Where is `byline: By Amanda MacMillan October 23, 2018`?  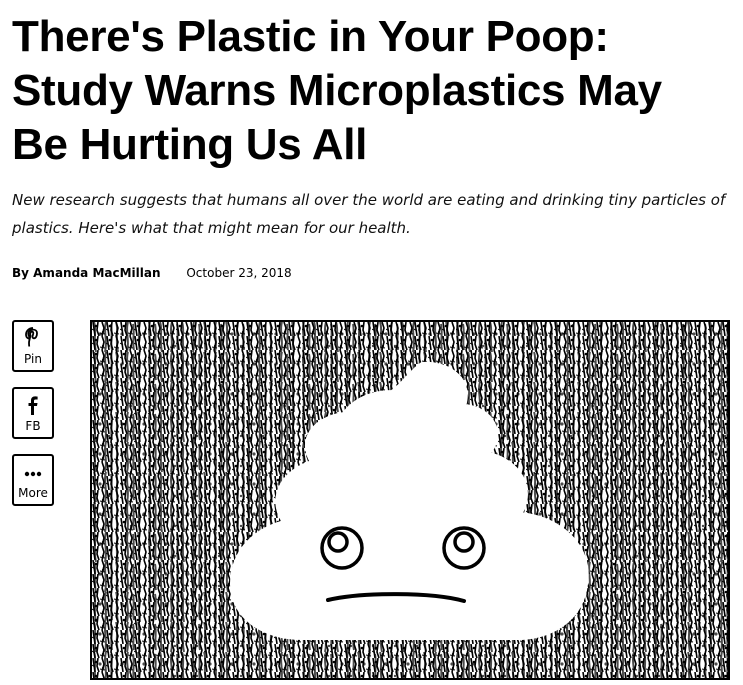 byline: By Amanda MacMillan October 23, 2018 is located at coordinates (152, 273).